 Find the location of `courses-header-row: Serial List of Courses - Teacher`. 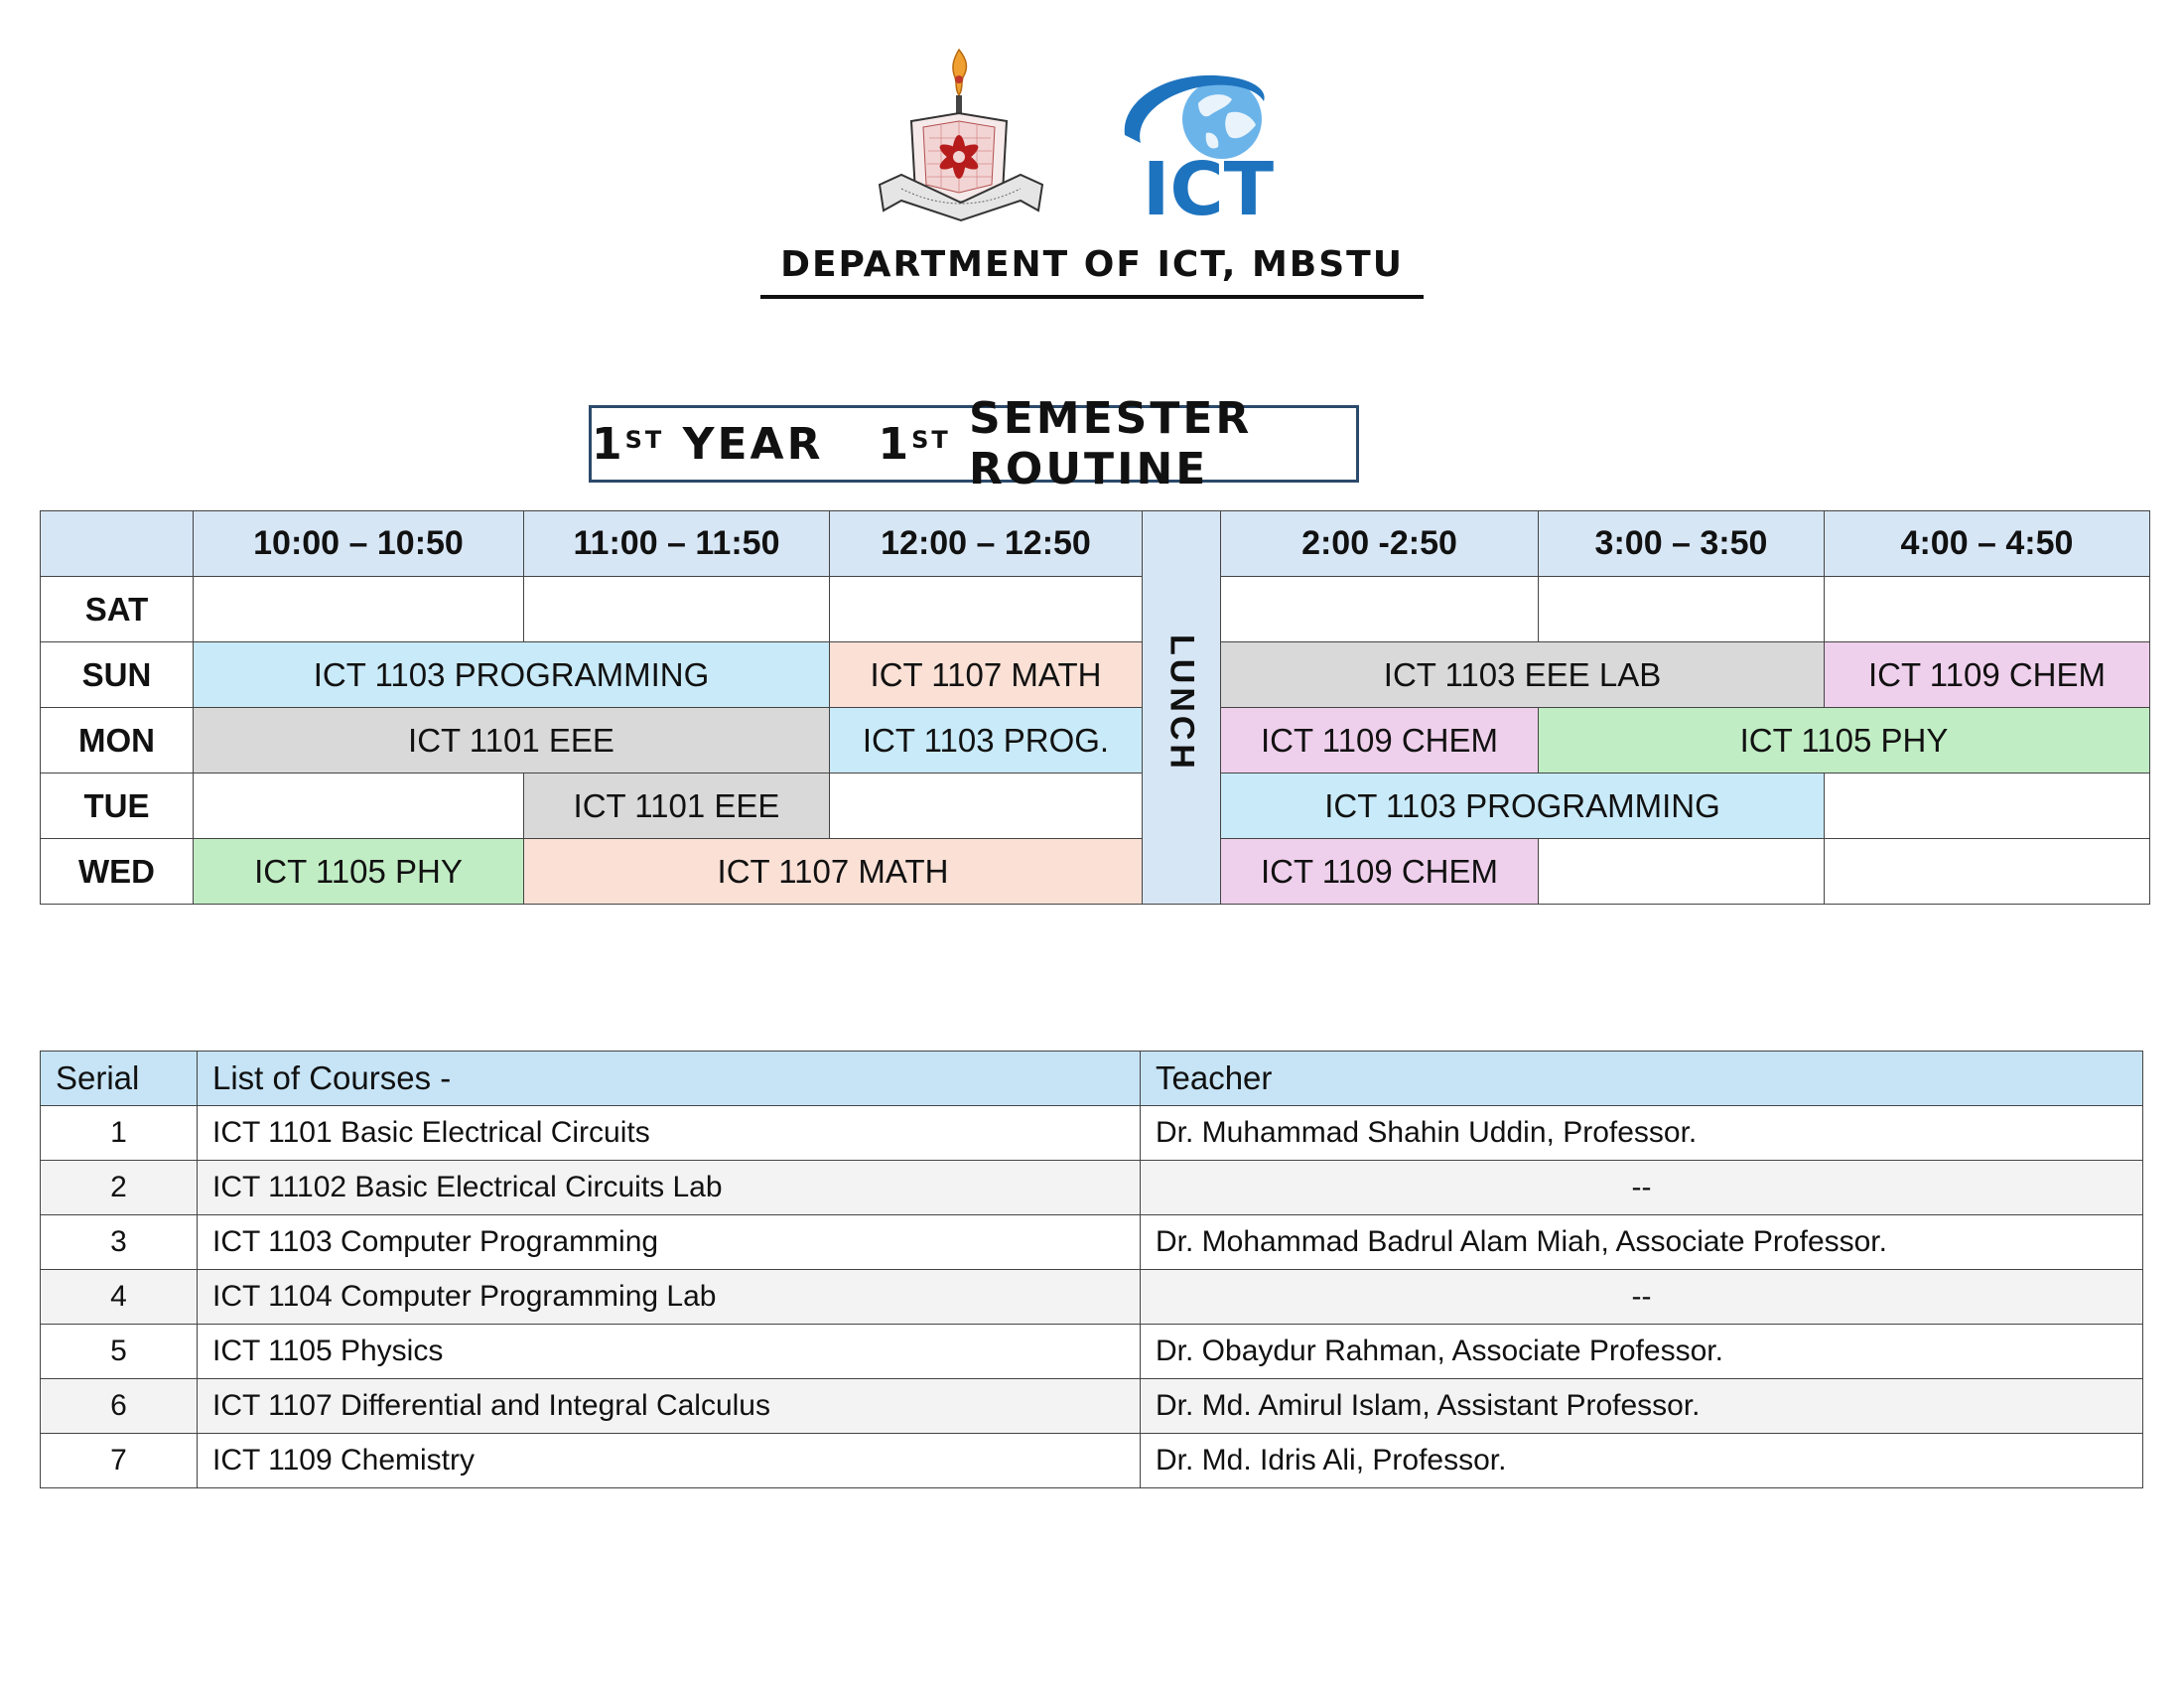

courses-header-row: Serial List of Courses - Teacher is located at coordinates (1091, 1078).